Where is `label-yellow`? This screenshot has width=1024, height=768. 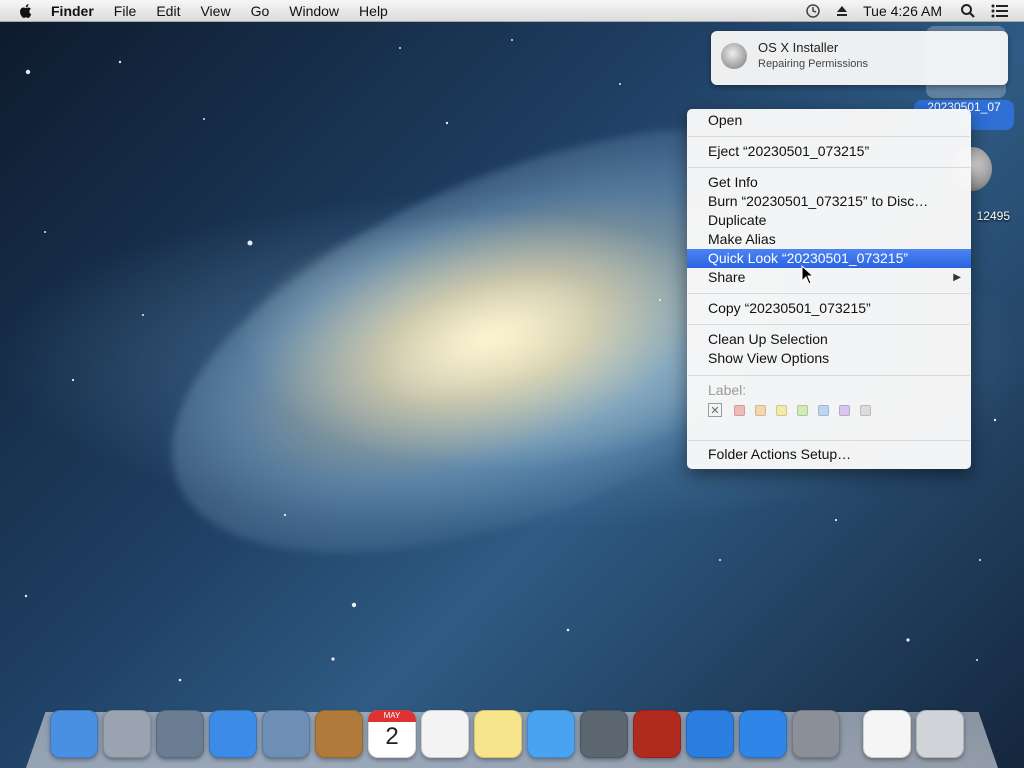 label-yellow is located at coordinates (781, 410).